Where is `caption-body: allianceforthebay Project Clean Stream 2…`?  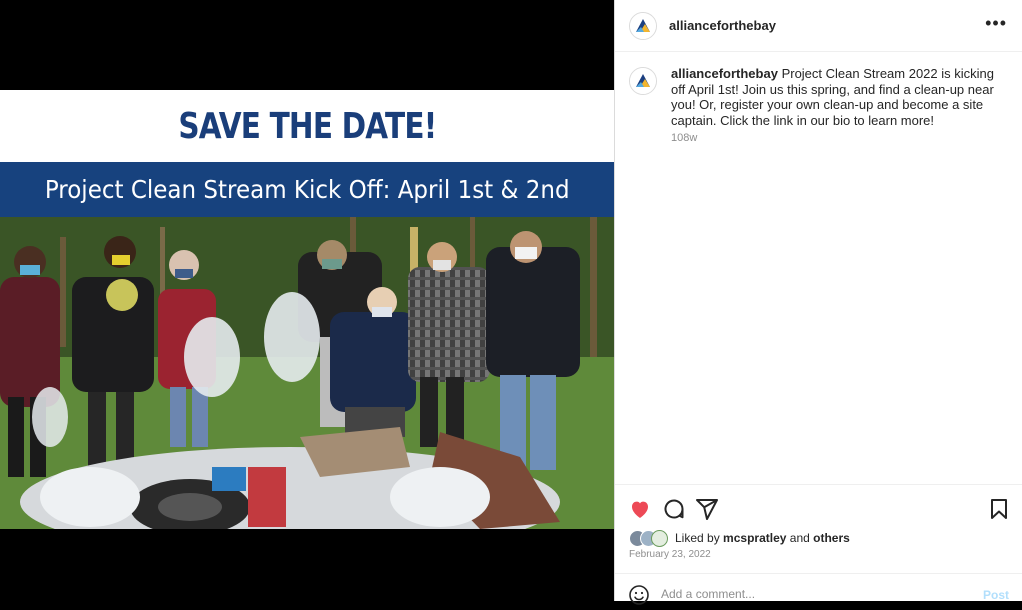
caption-body: allianceforthebay Project Clean Stream 2… is located at coordinates (836, 97).